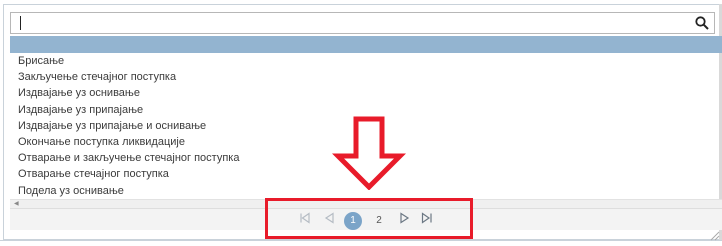 The height and width of the screenshot is (246, 722). What do you see at coordinates (20, 23) in the screenshot?
I see `text-cursor` at bounding box center [20, 23].